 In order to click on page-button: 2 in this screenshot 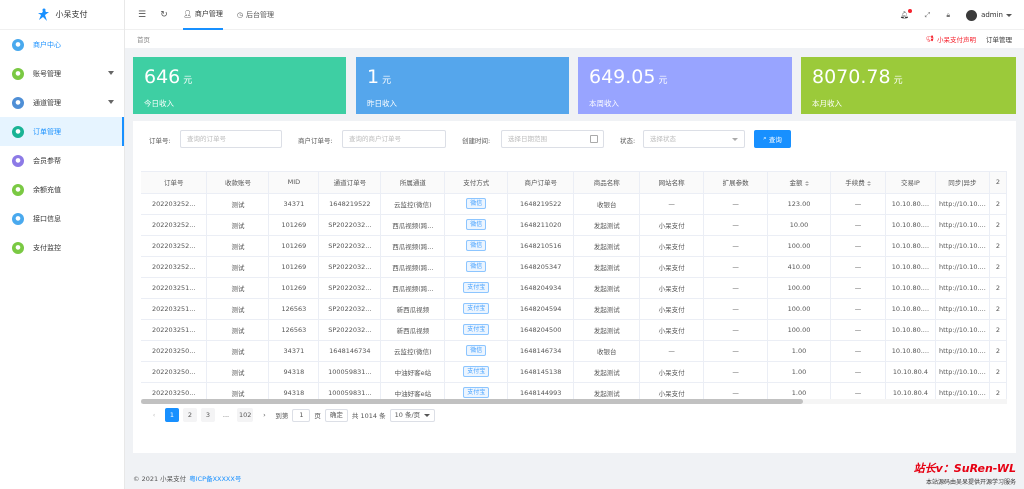, I will do `click(190, 415)`.